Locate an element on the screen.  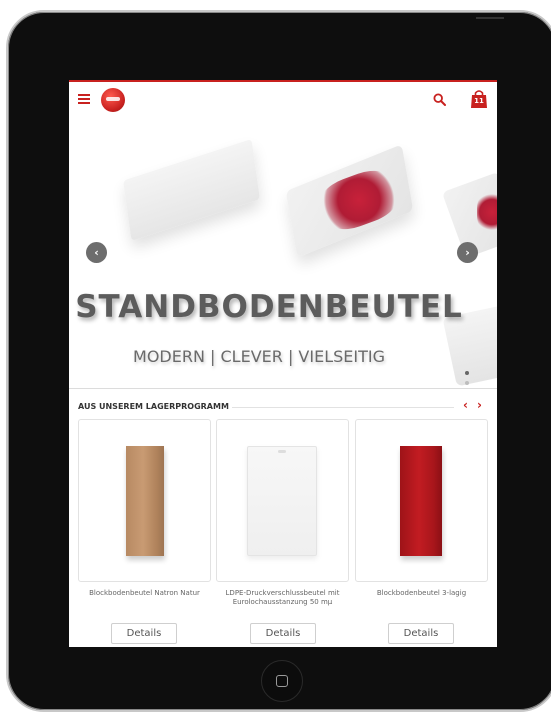
site-header: 11 is located at coordinates (283, 101).